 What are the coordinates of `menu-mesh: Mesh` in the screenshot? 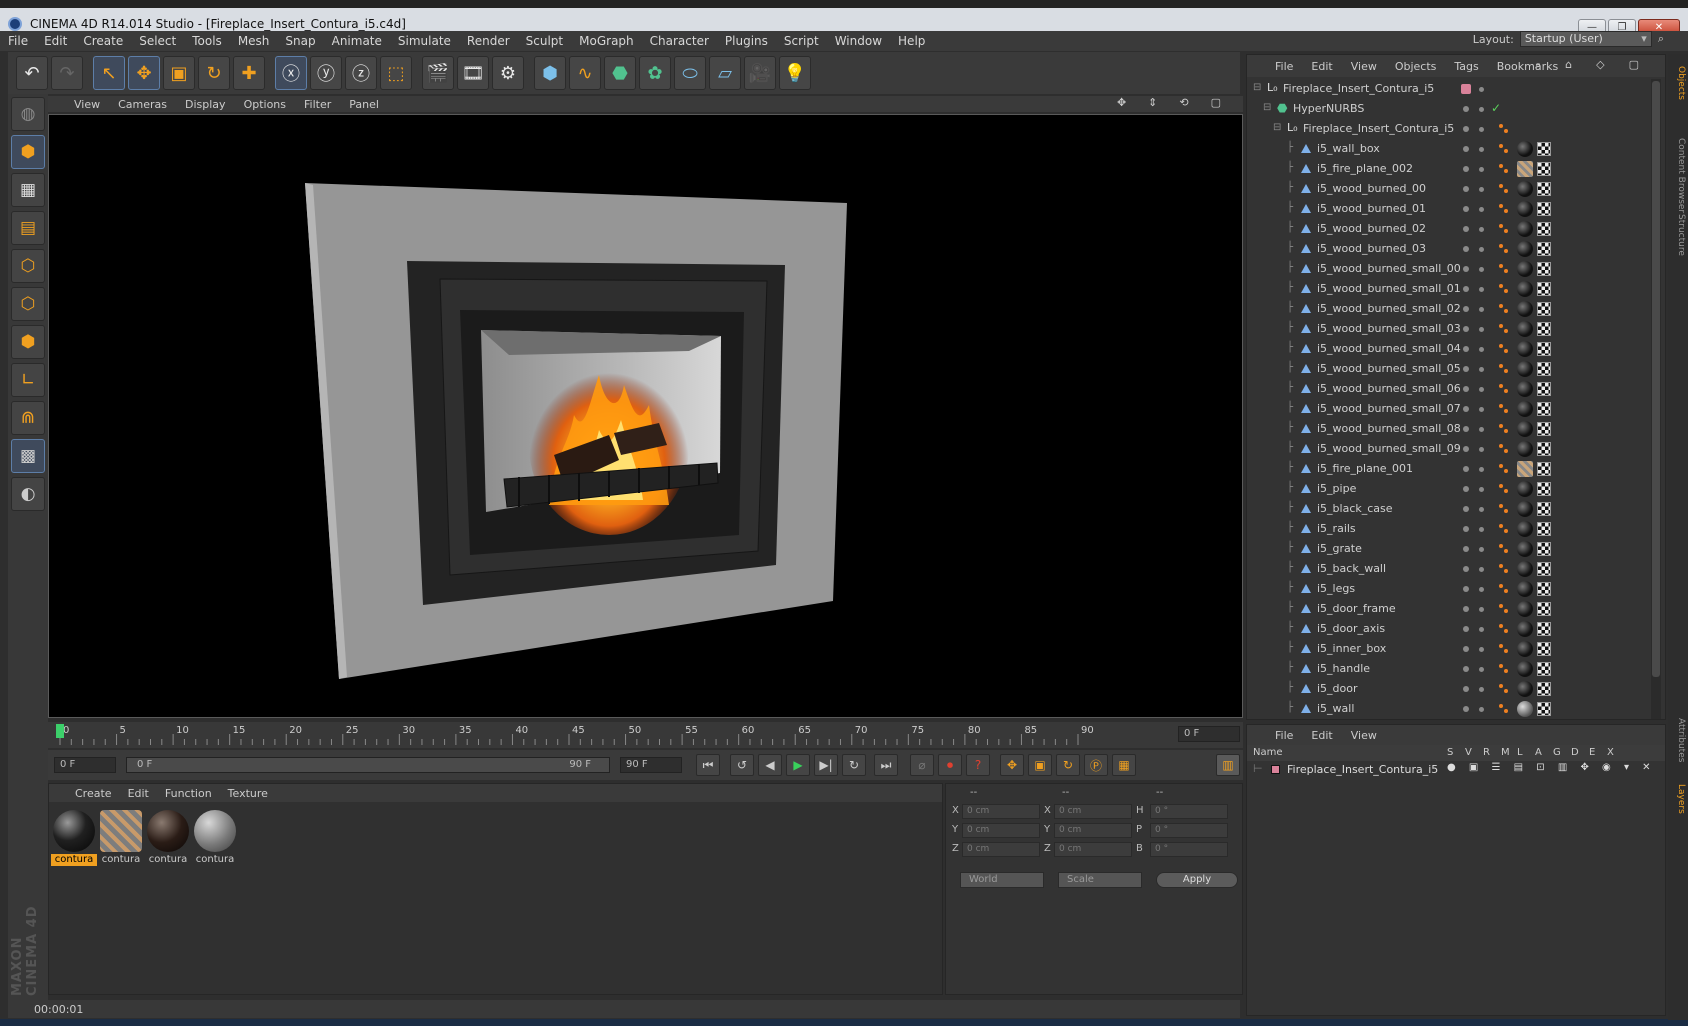 It's located at (254, 41).